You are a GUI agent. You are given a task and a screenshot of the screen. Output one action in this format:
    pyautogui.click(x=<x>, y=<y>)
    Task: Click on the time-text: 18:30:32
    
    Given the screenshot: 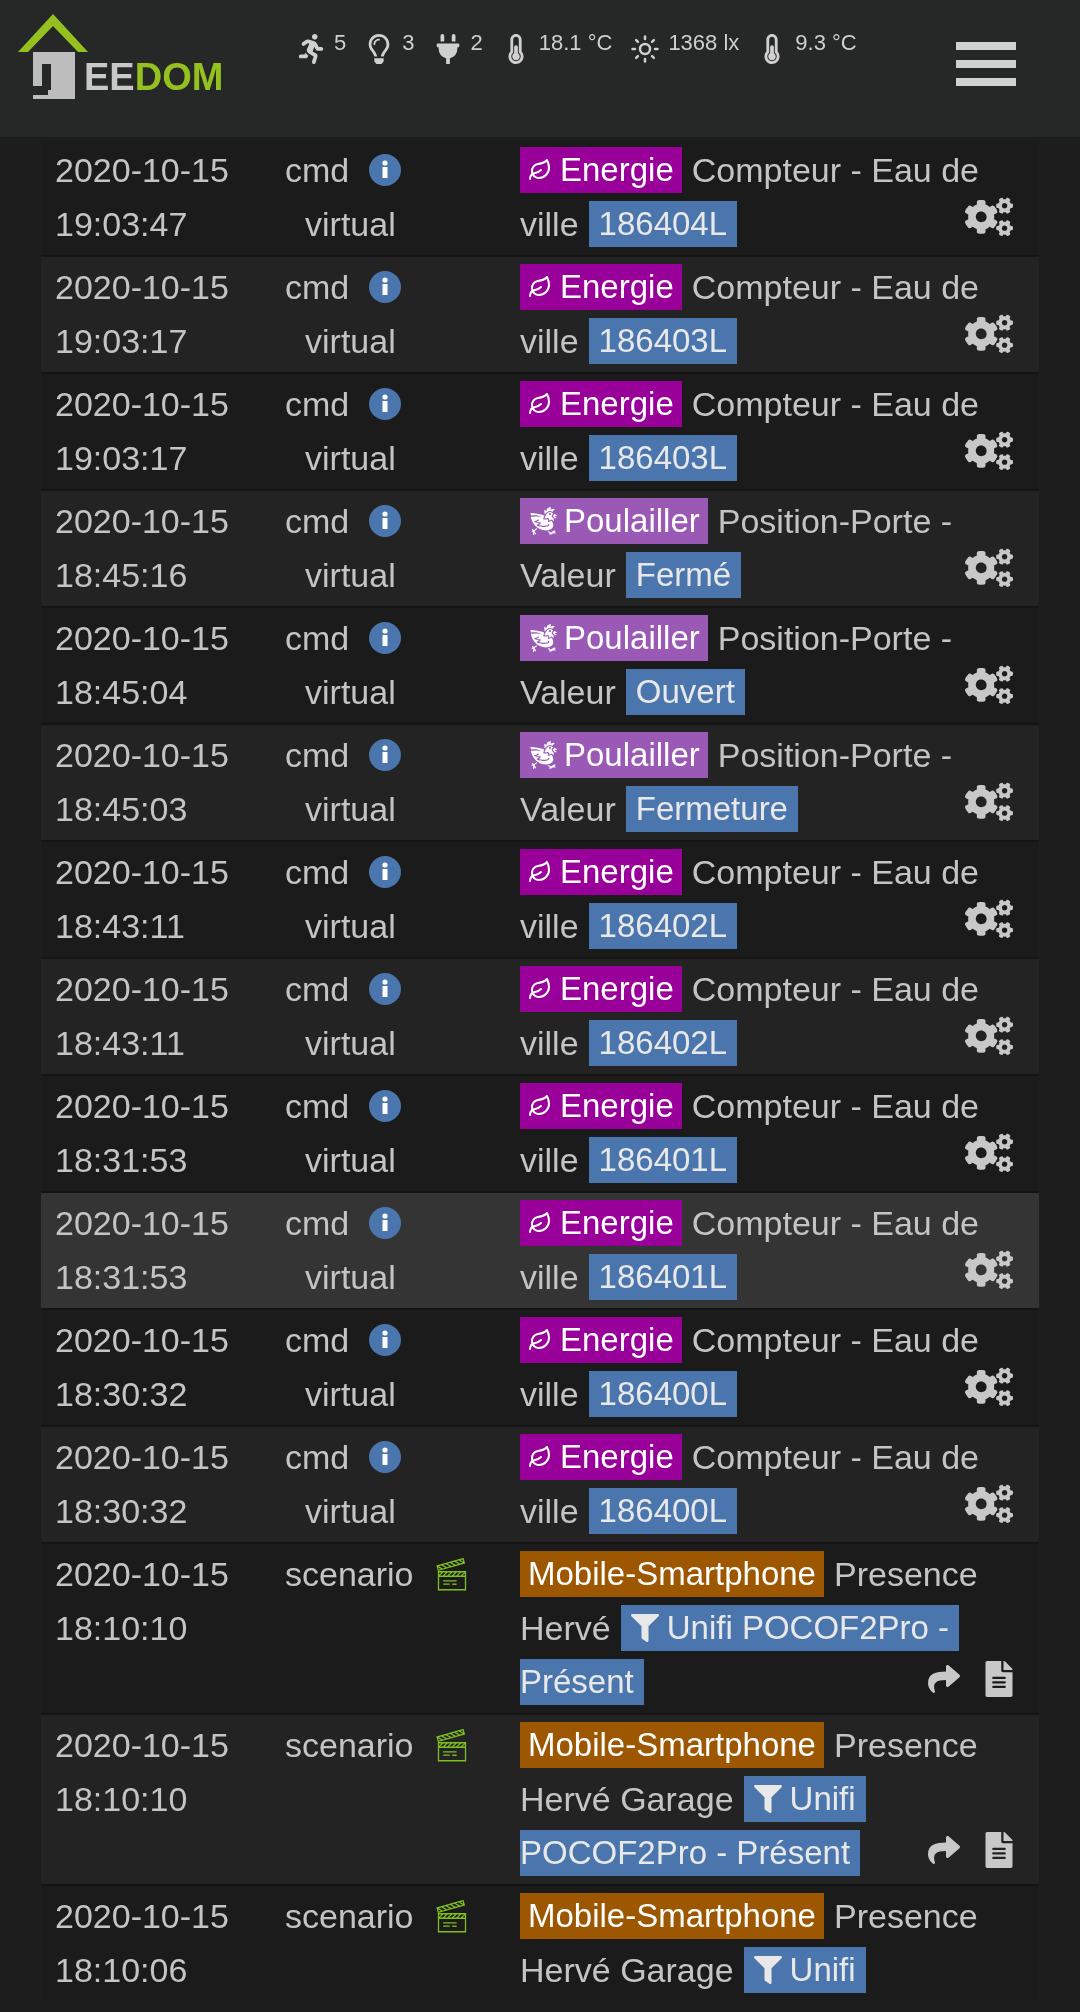 What is the action you would take?
    pyautogui.click(x=122, y=1511)
    